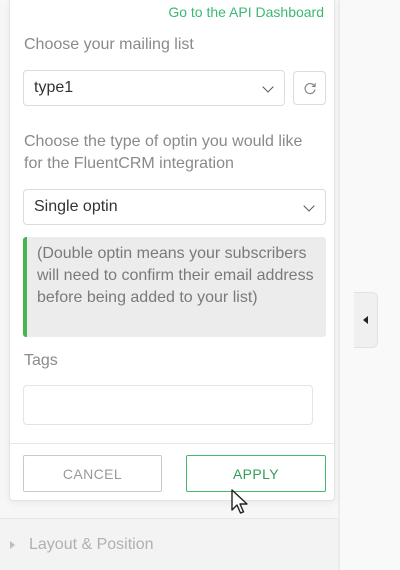 The image size is (400, 570). Describe the element at coordinates (154, 88) in the screenshot. I see `mailing-list-select: type1` at that location.